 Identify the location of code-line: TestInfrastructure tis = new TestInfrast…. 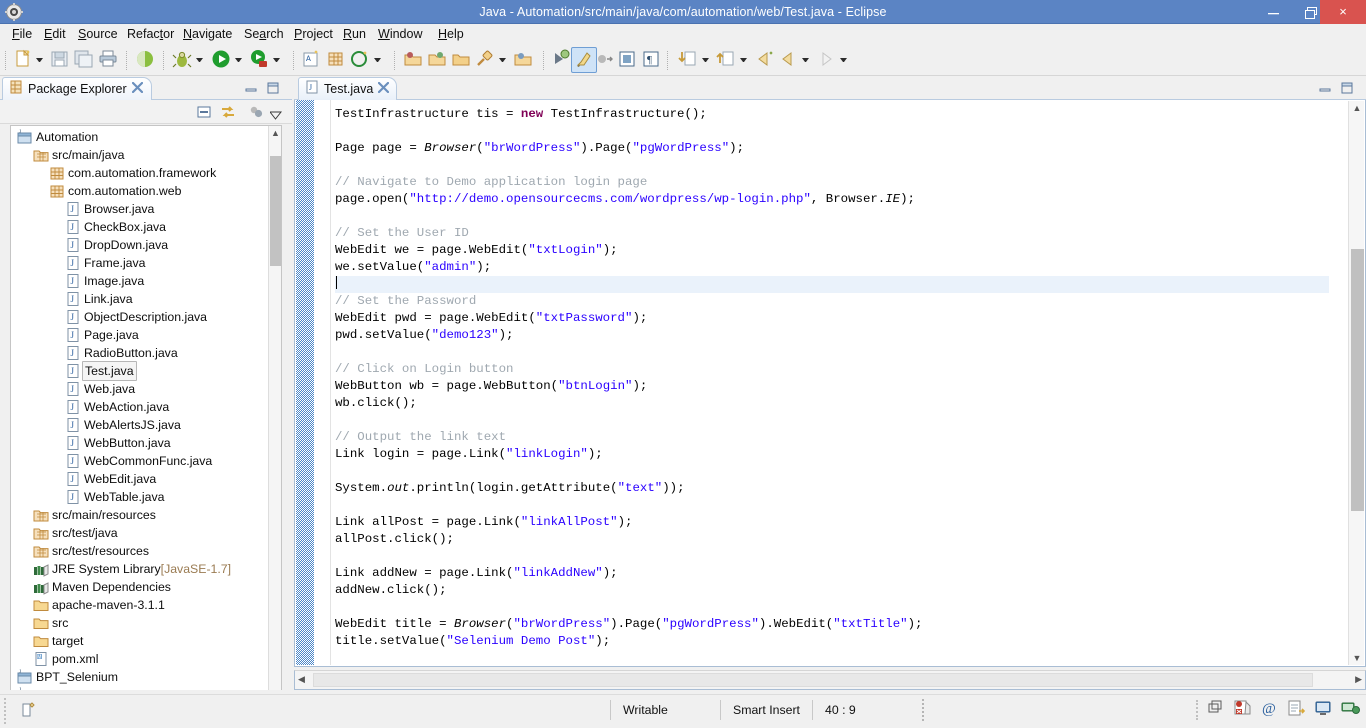
(839, 114).